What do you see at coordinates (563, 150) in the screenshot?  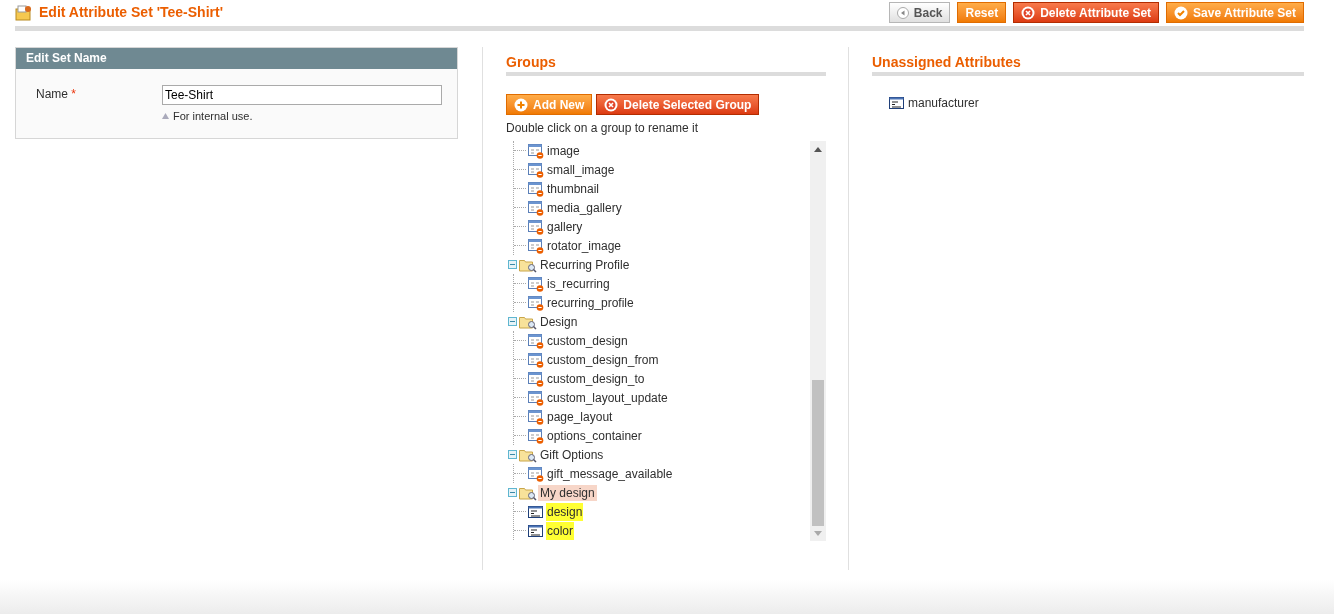 I see `attribute-item: image` at bounding box center [563, 150].